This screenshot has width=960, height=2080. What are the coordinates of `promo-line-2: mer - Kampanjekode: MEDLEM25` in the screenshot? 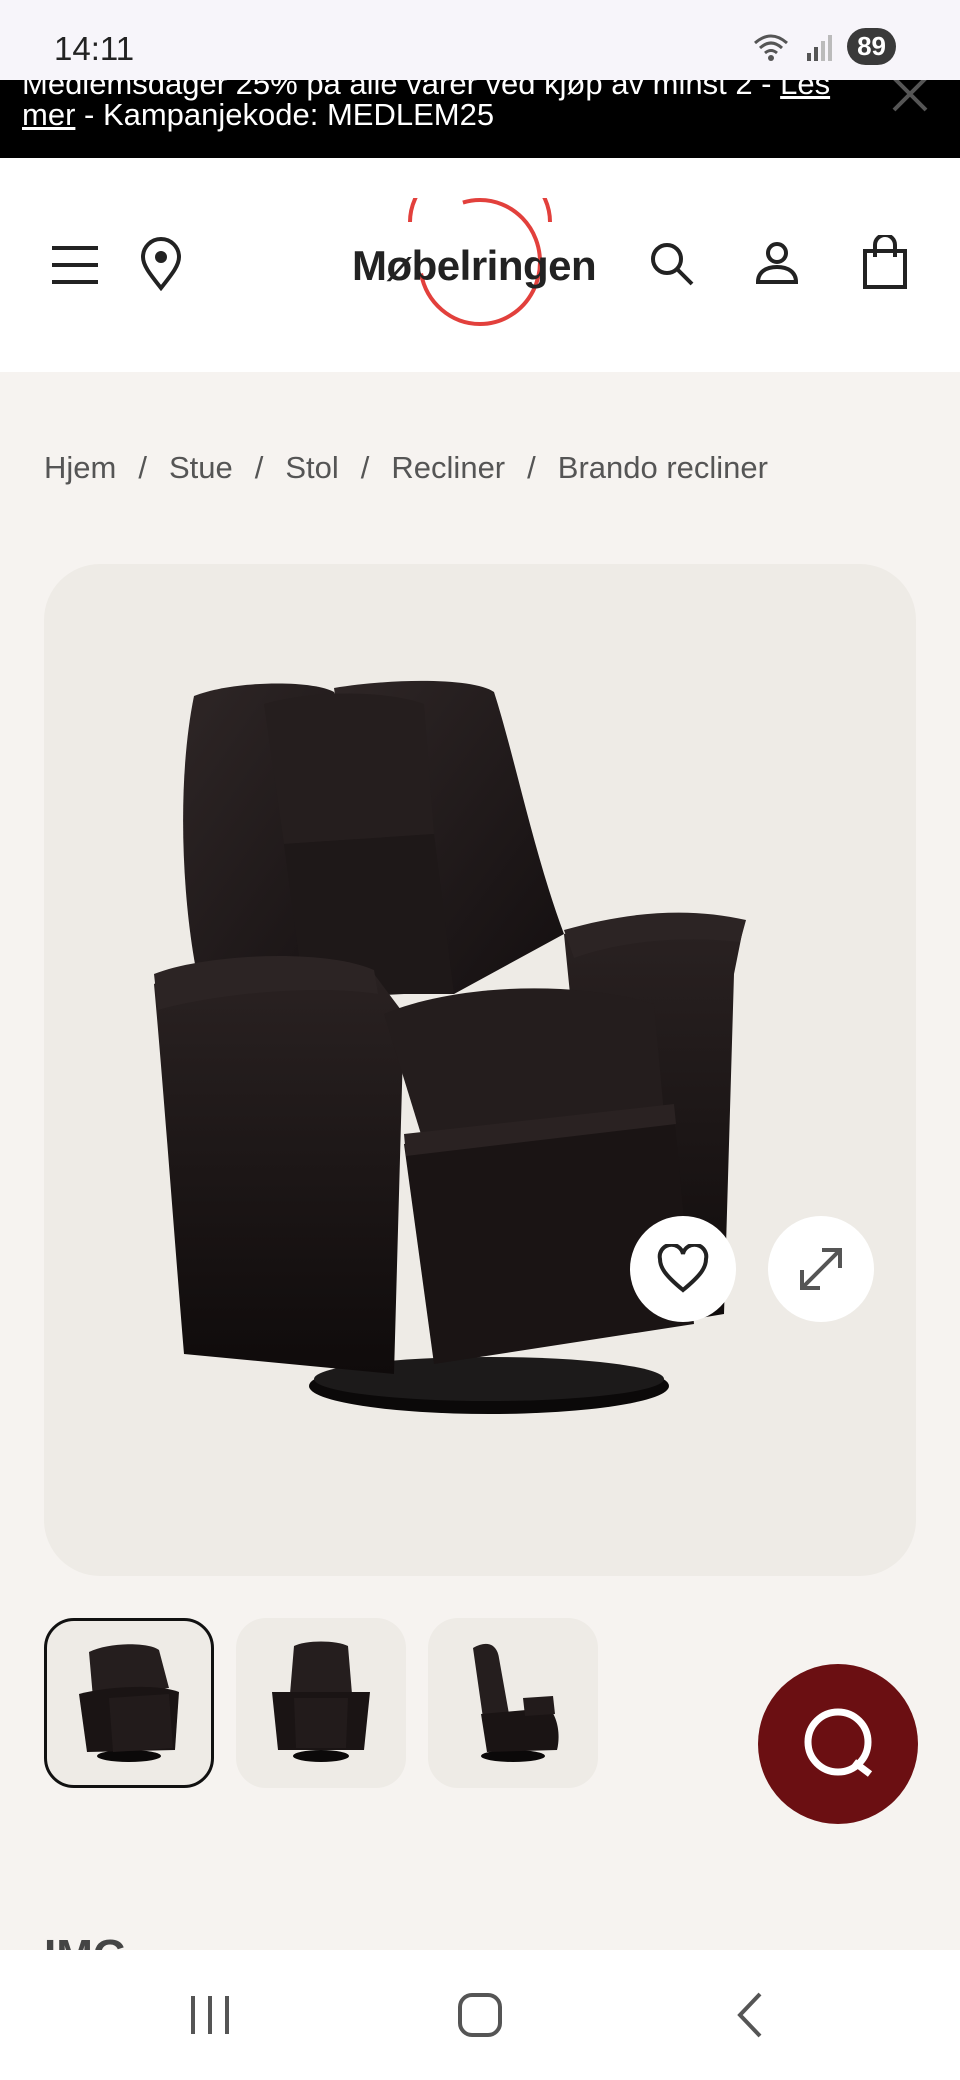 It's located at (258, 115).